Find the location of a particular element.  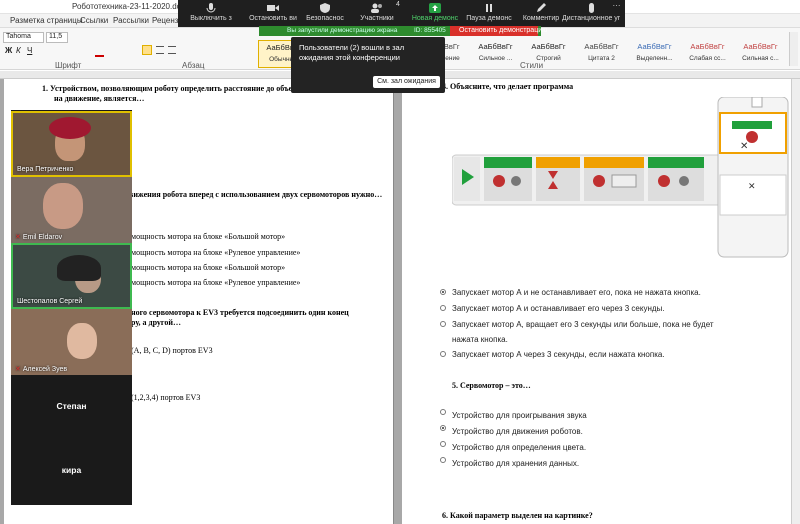

italic-button: К is located at coordinates (18, 50).